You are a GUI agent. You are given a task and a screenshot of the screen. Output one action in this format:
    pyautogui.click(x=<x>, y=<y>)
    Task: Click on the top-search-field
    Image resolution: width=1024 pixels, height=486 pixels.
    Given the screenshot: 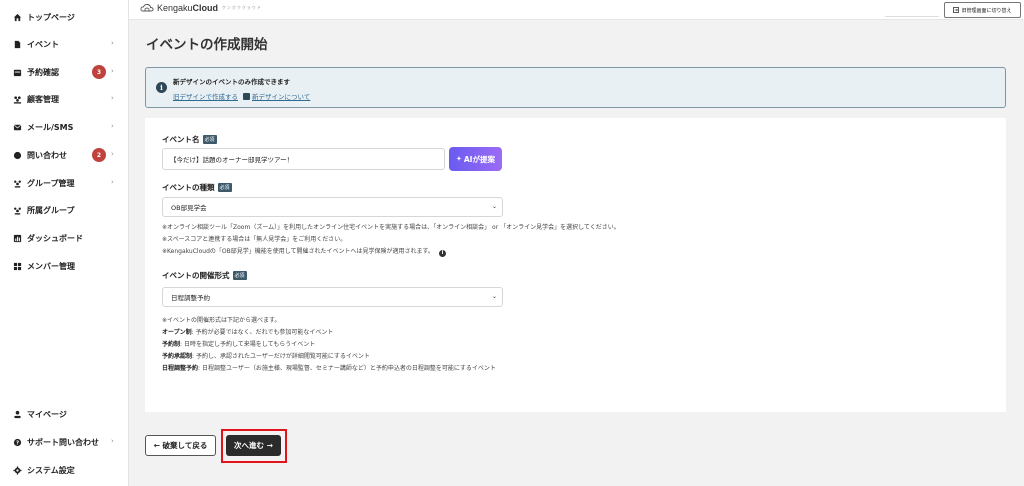 What is the action you would take?
    pyautogui.click(x=912, y=10)
    